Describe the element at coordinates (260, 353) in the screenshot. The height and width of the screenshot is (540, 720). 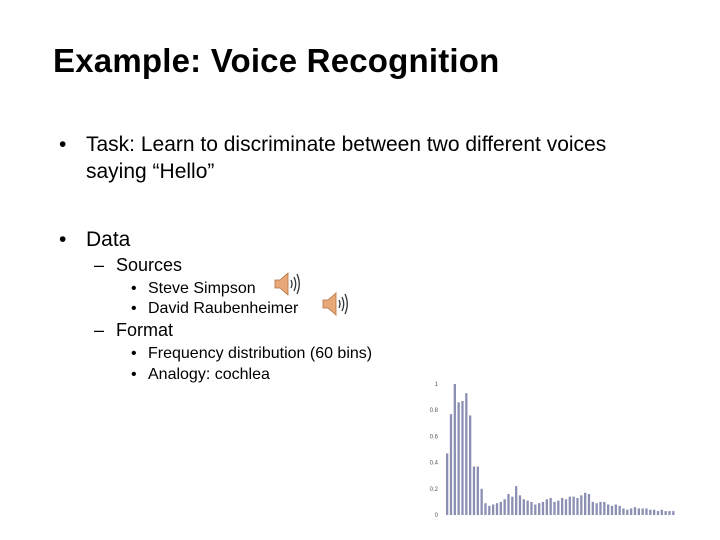
I see `item-text: Frequency distribution (60 bins)` at that location.